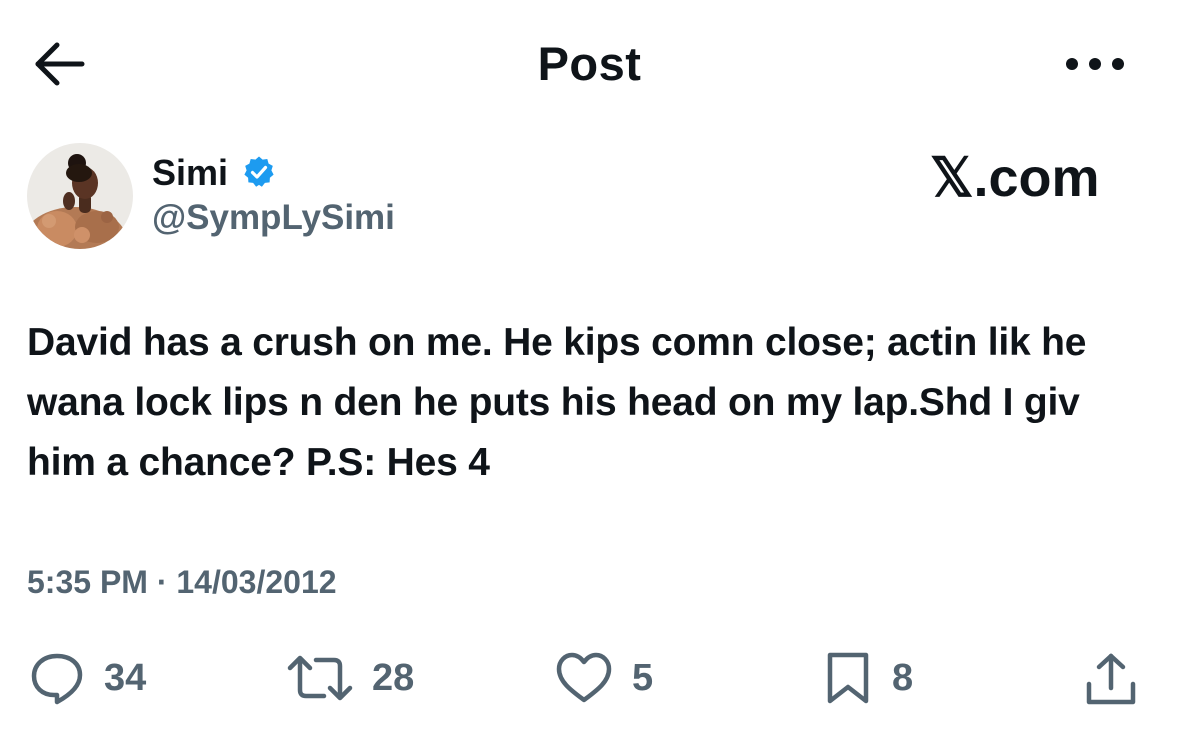 Image resolution: width=1179 pixels, height=743 pixels. I want to click on more-horizontal-icon, so click(1095, 64).